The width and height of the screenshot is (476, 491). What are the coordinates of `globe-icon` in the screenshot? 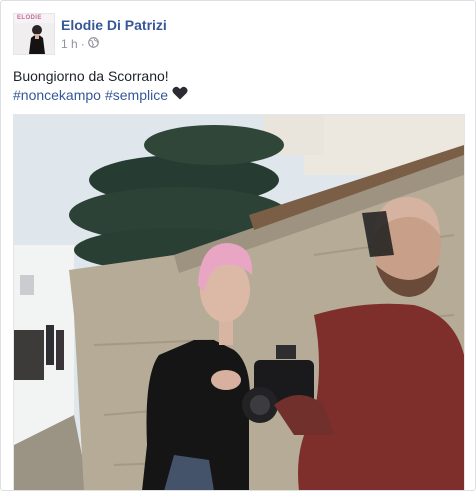 It's located at (93, 44).